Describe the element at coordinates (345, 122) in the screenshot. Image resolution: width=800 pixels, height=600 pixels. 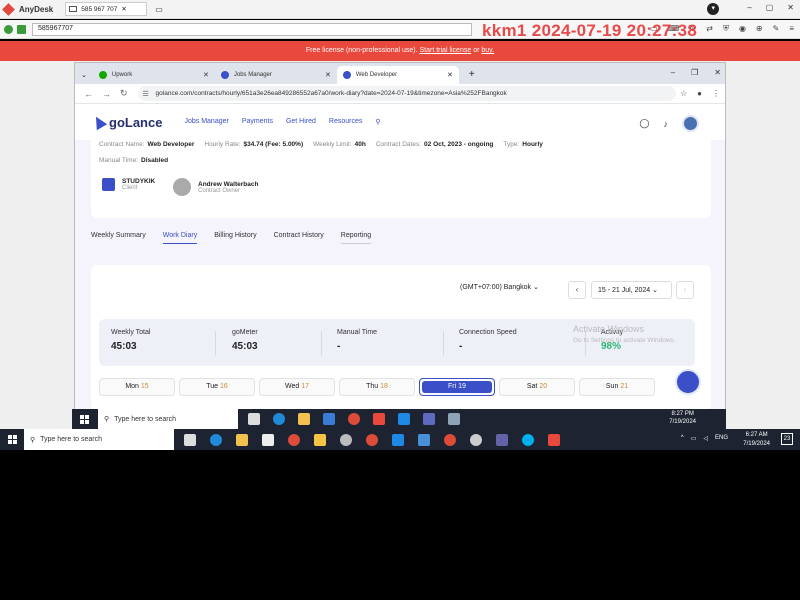
I see `nav-resources: Resources` at that location.